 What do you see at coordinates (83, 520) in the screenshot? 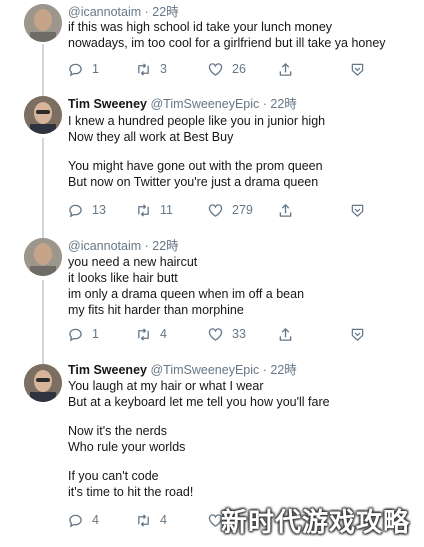
I see `reply-button: 4` at bounding box center [83, 520].